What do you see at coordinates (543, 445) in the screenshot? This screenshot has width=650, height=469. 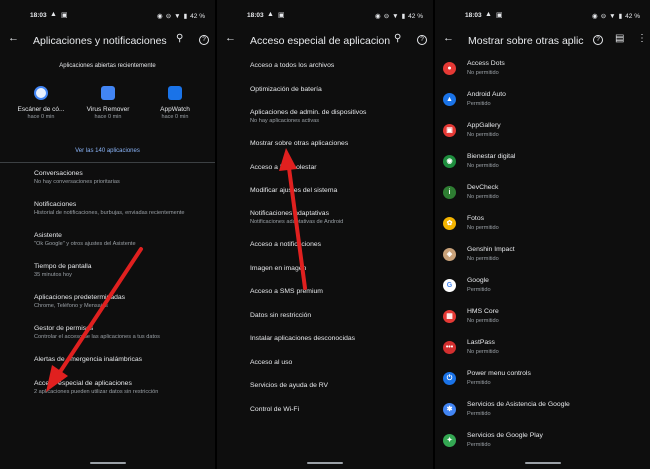 I see `app-row: ✦ Servicios de Google Play Permitido` at bounding box center [543, 445].